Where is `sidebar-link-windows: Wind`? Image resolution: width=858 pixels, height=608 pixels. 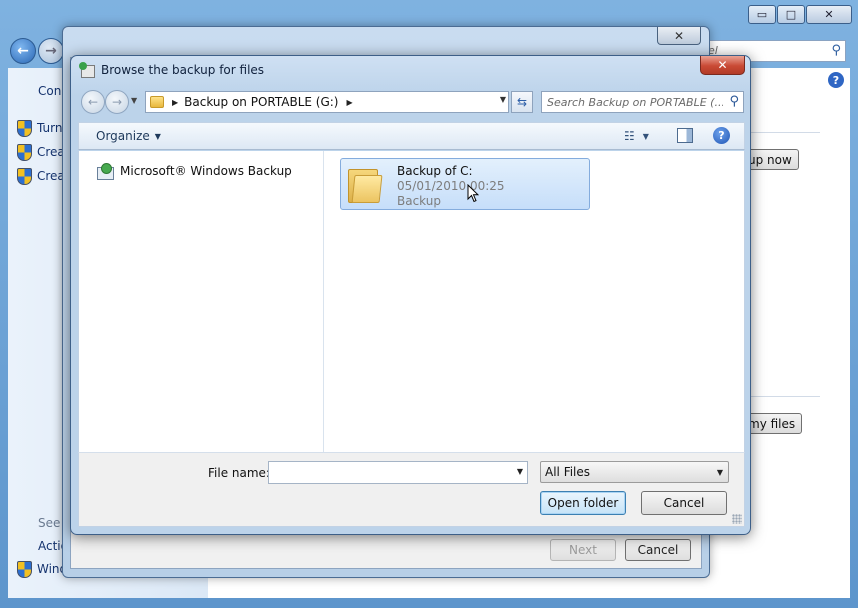
sidebar-link-windows: Wind is located at coordinates (41, 569).